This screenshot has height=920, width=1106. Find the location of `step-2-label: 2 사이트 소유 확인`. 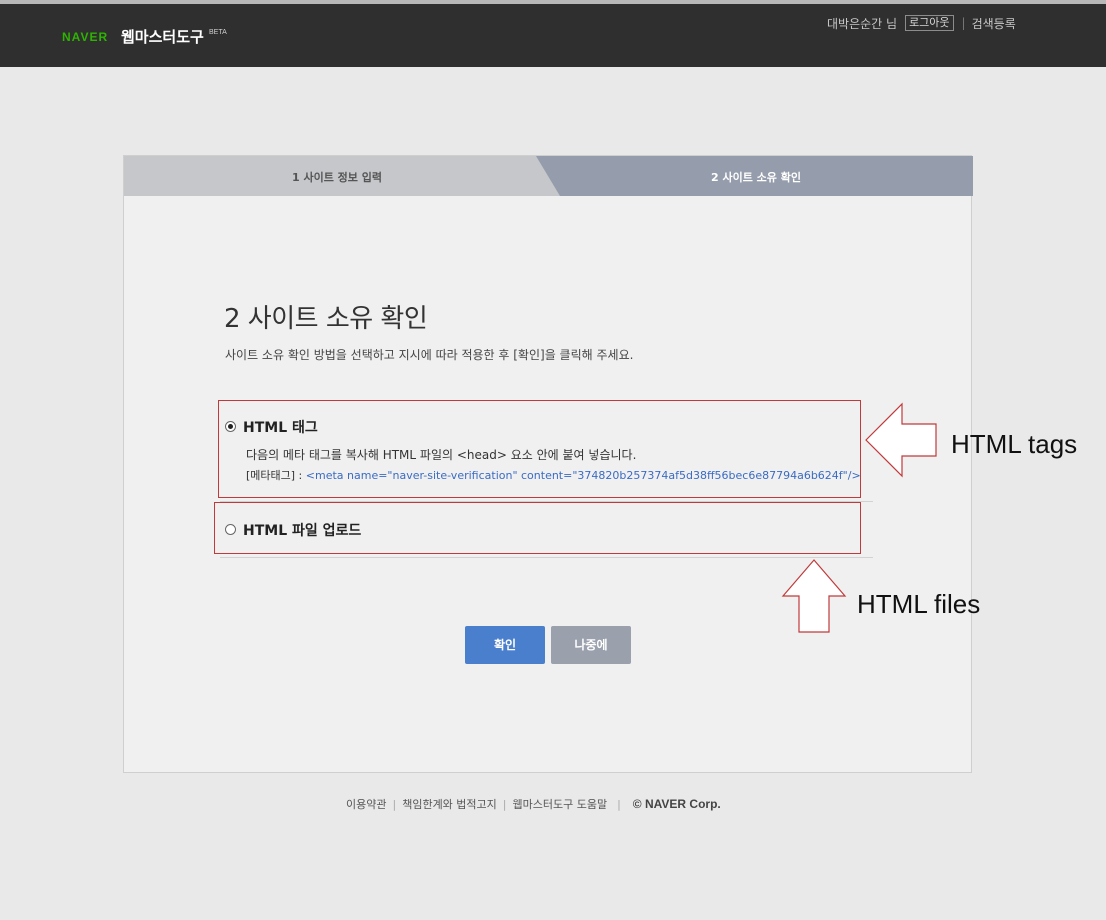

step-2-label: 2 사이트 소유 확인 is located at coordinates (756, 177).